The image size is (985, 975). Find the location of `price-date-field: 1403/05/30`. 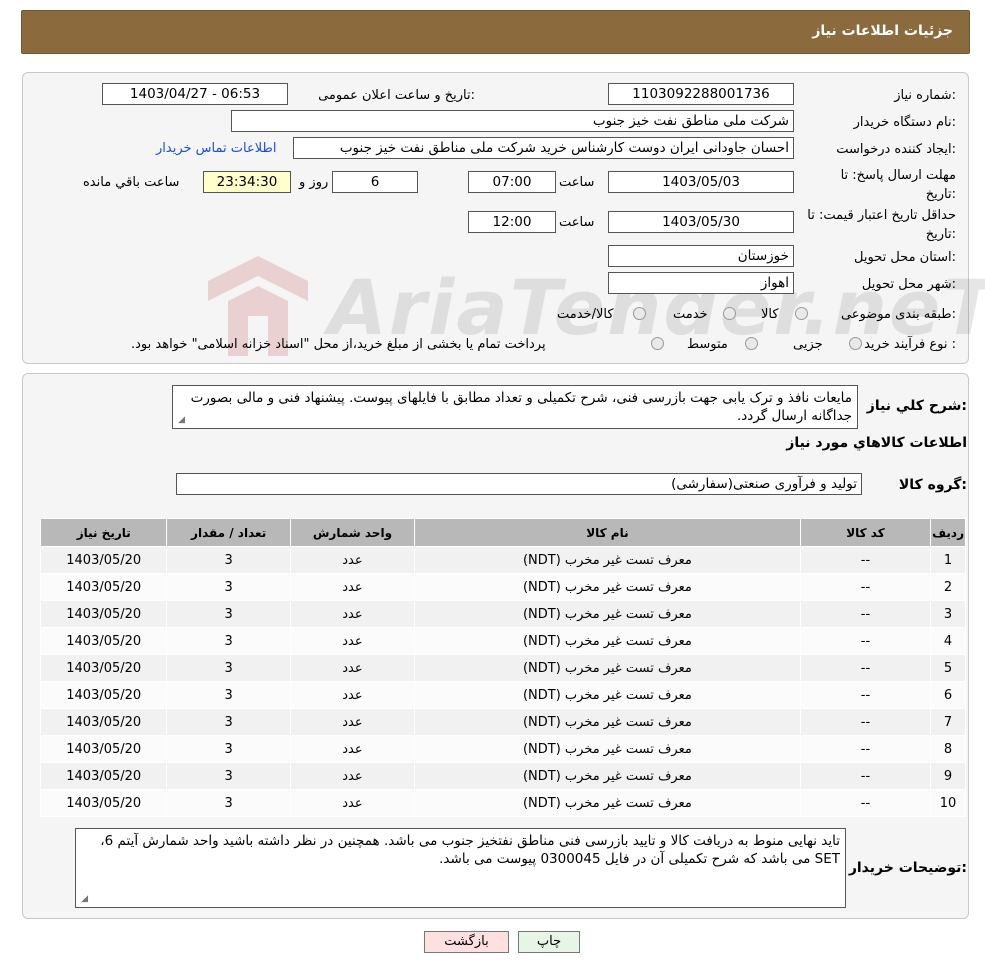

price-date-field: 1403/05/30 is located at coordinates (701, 222).